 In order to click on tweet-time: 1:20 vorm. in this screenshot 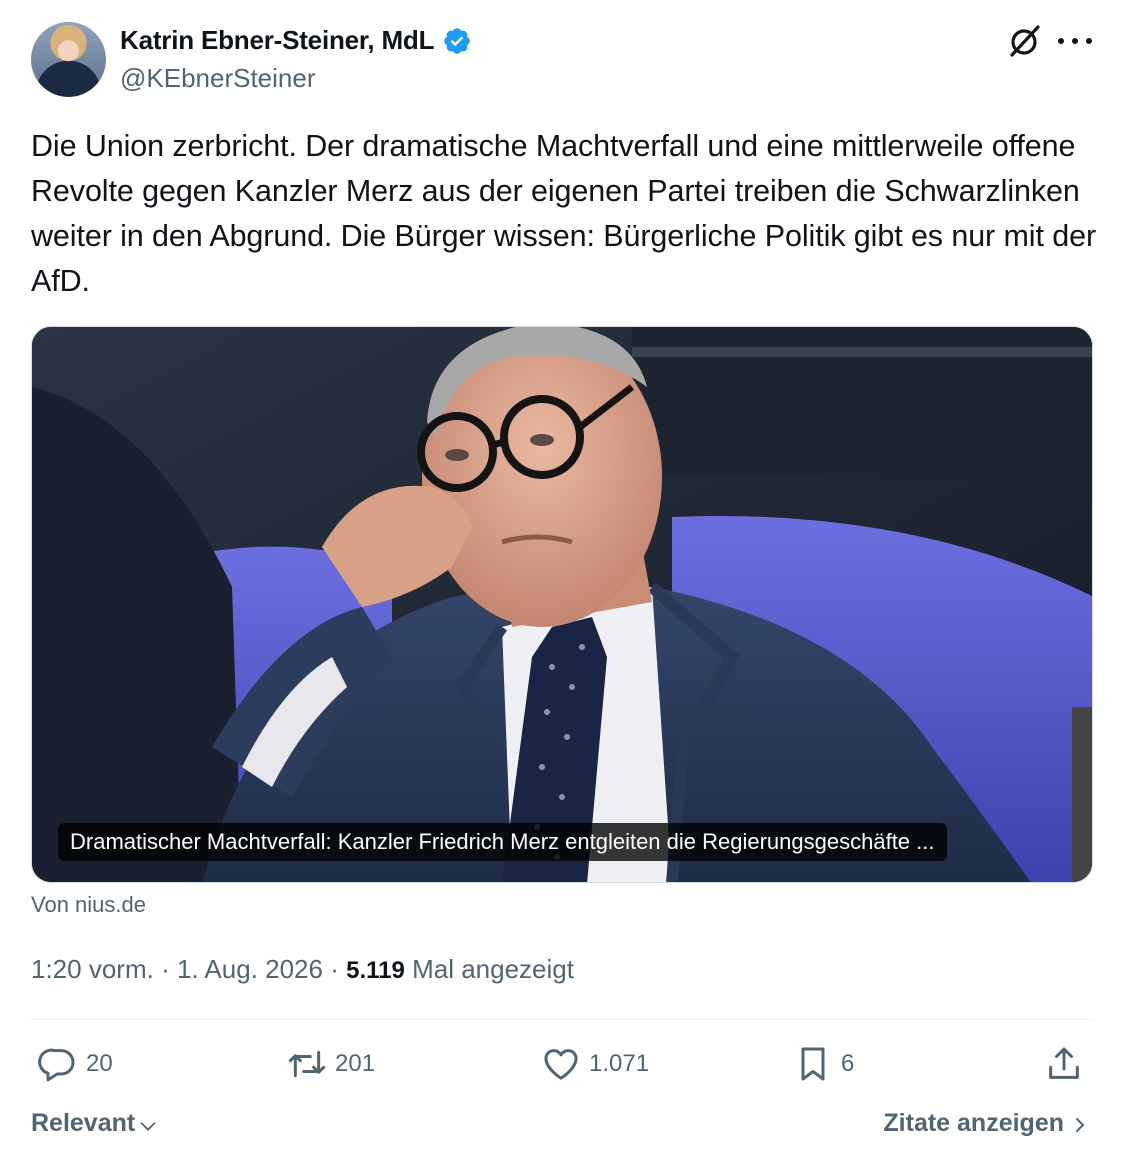, I will do `click(92, 969)`.